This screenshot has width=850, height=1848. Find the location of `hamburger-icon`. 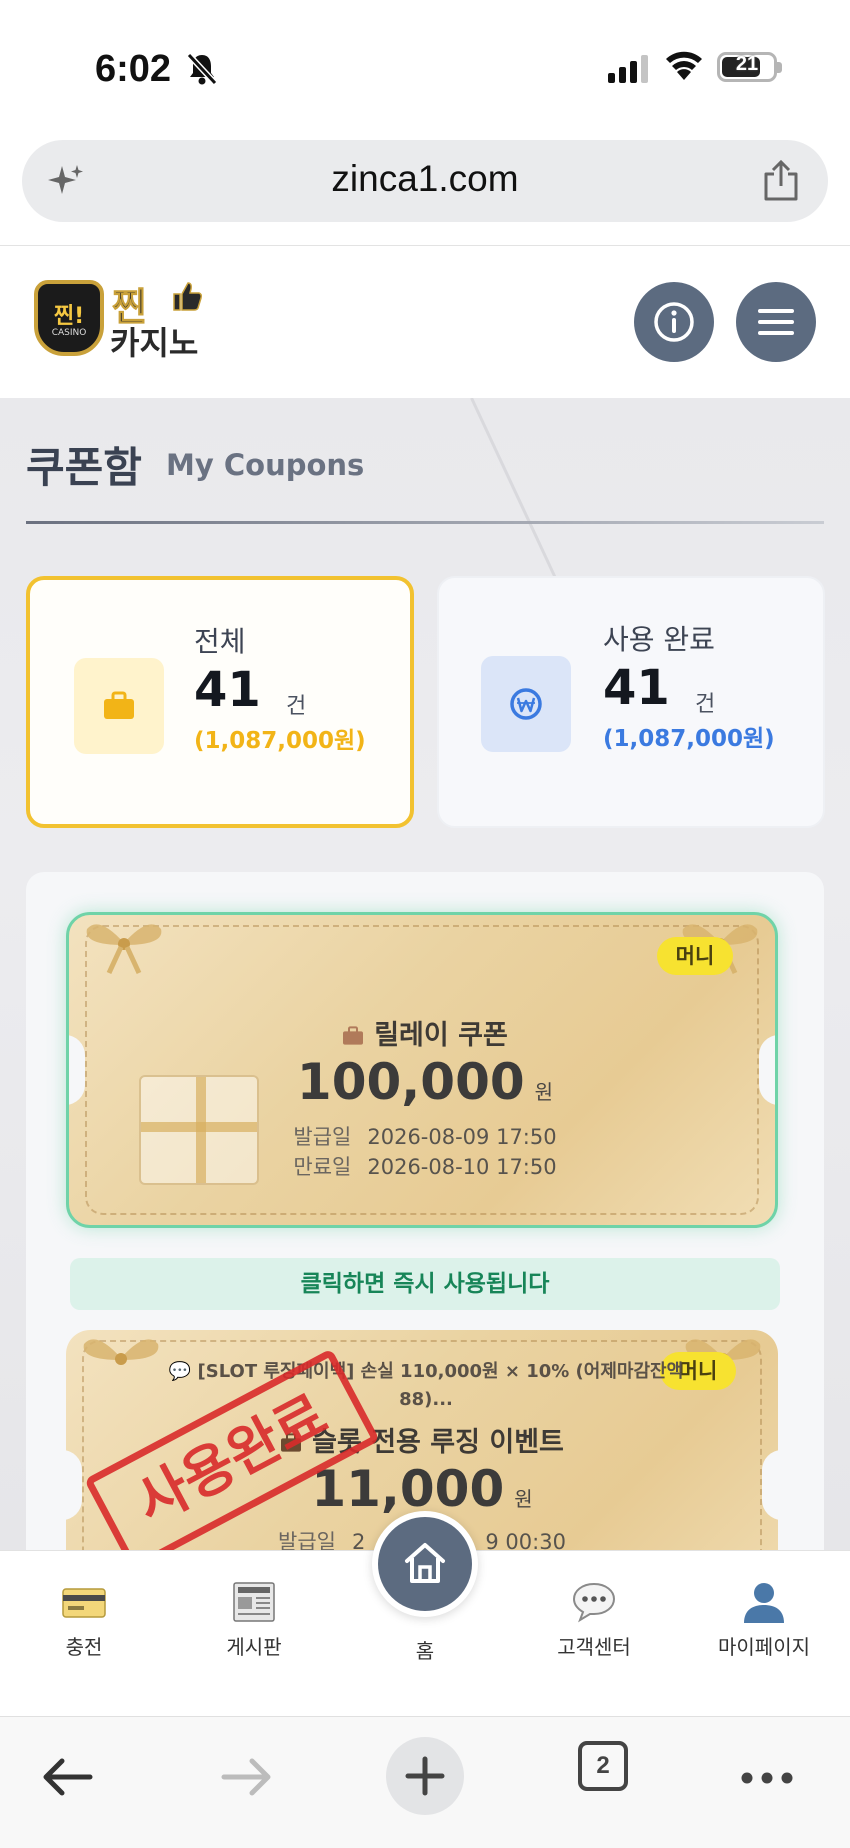

hamburger-icon is located at coordinates (776, 322).